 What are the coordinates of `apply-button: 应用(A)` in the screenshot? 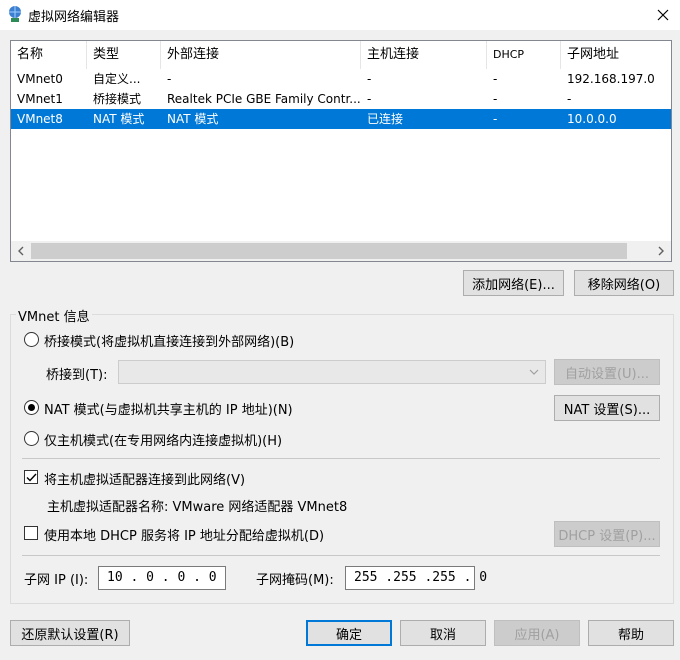 It's located at (537, 633).